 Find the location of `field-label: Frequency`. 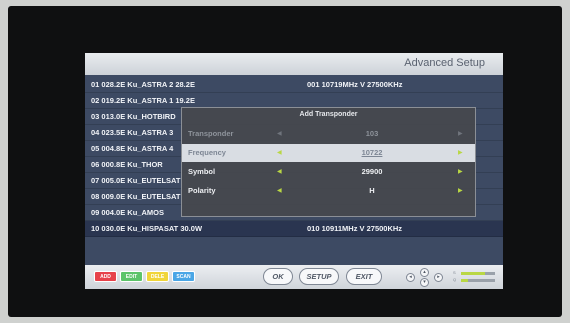

field-label: Frequency is located at coordinates (207, 152).